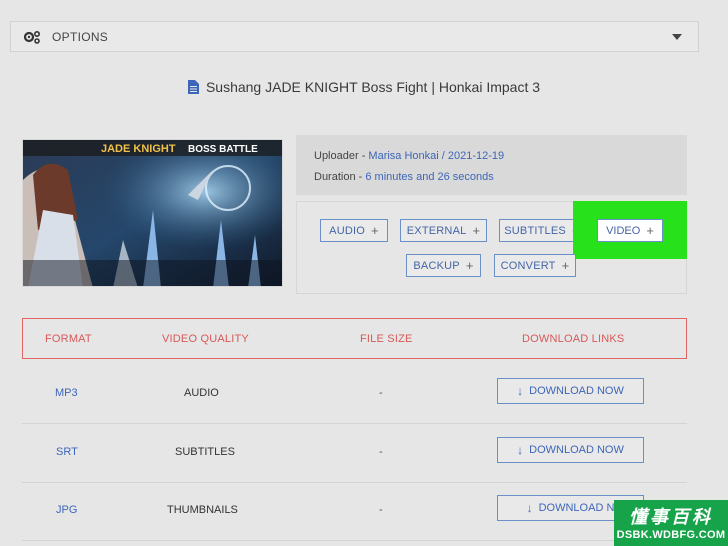 The image size is (728, 546). Describe the element at coordinates (576, 508) in the screenshot. I see `download-label: DOWNLOAD N` at that location.